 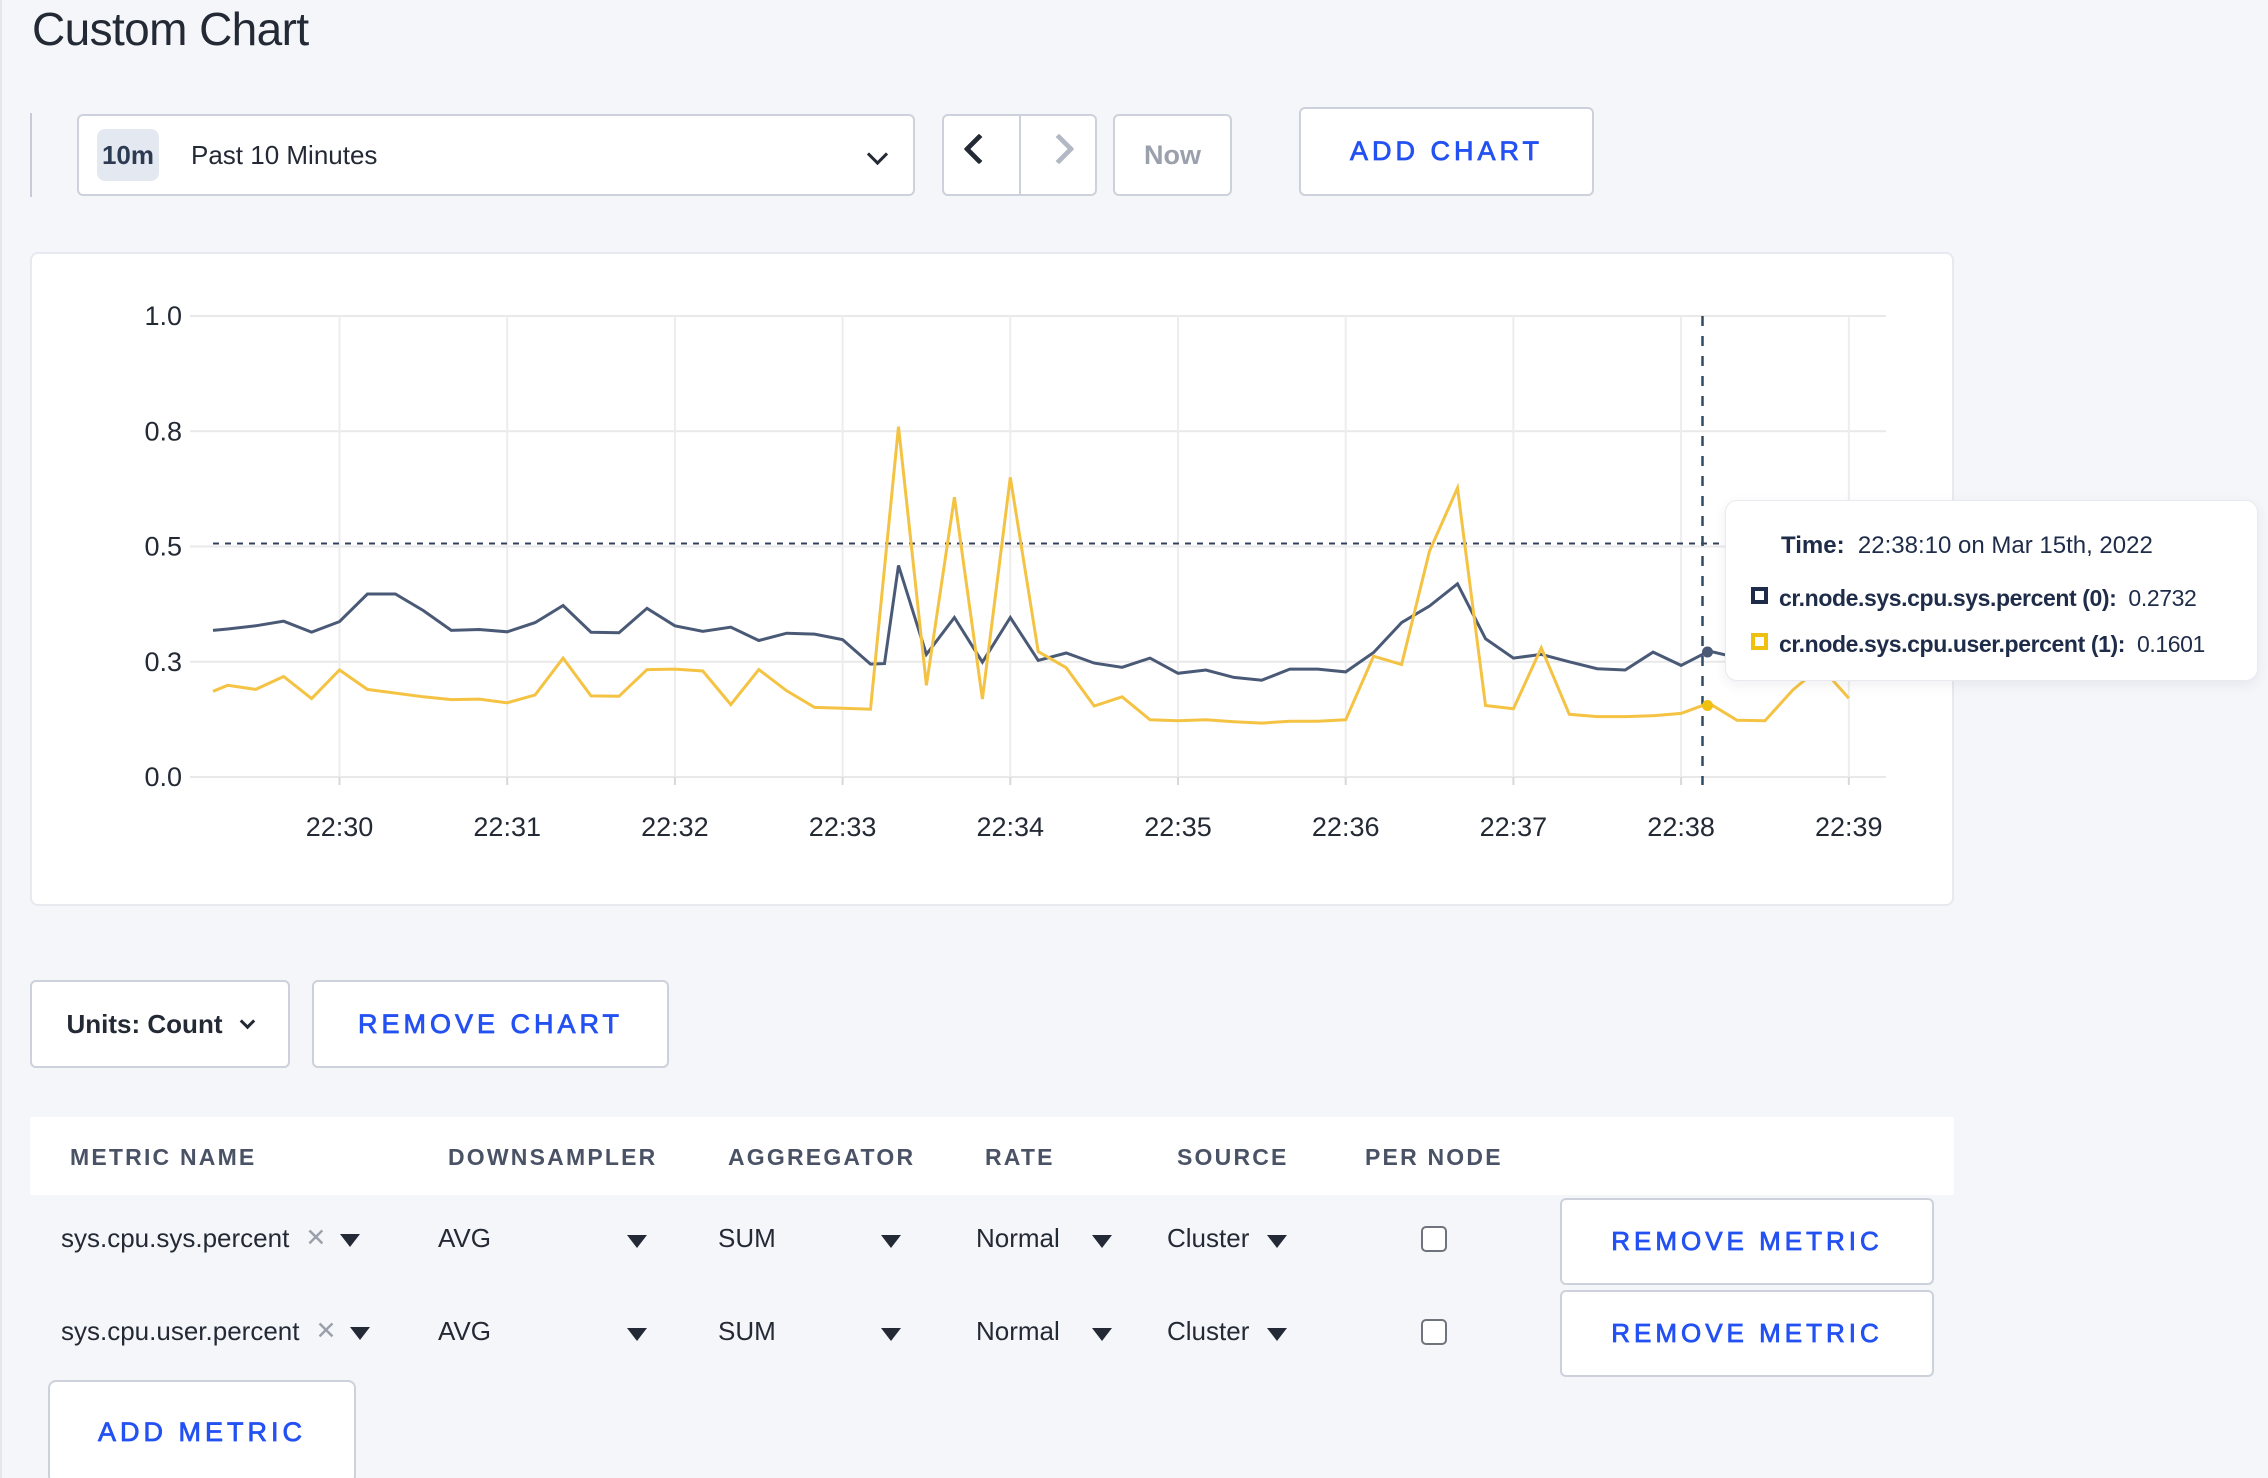 I want to click on svg-text: 0.0, so click(x=163, y=777).